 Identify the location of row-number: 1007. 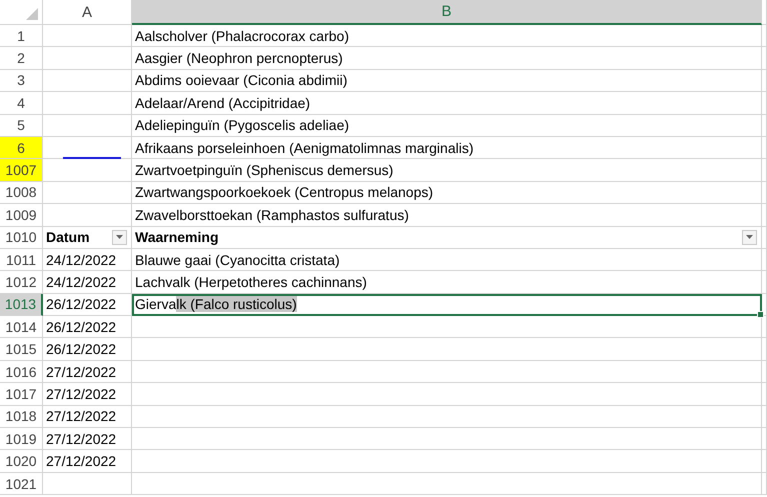
(21, 170).